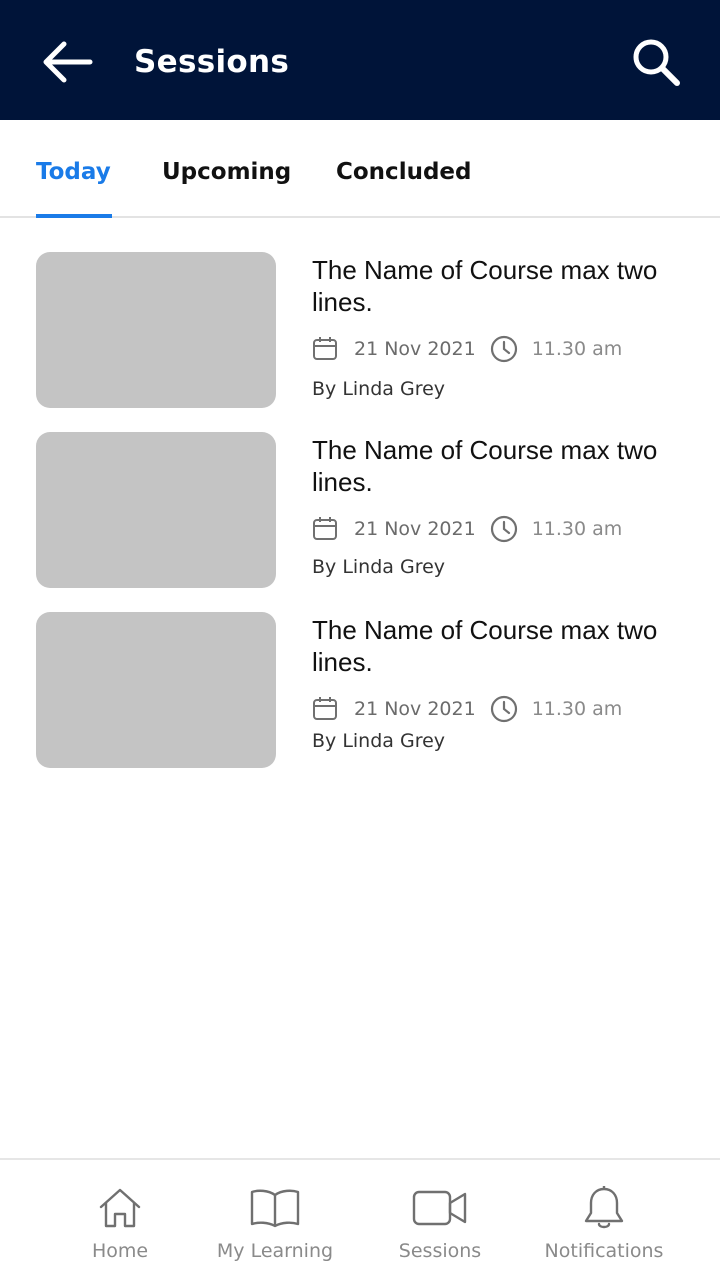 The width and height of the screenshot is (720, 1280). Describe the element at coordinates (403, 186) in the screenshot. I see `tab-concluded: Concluded` at that location.